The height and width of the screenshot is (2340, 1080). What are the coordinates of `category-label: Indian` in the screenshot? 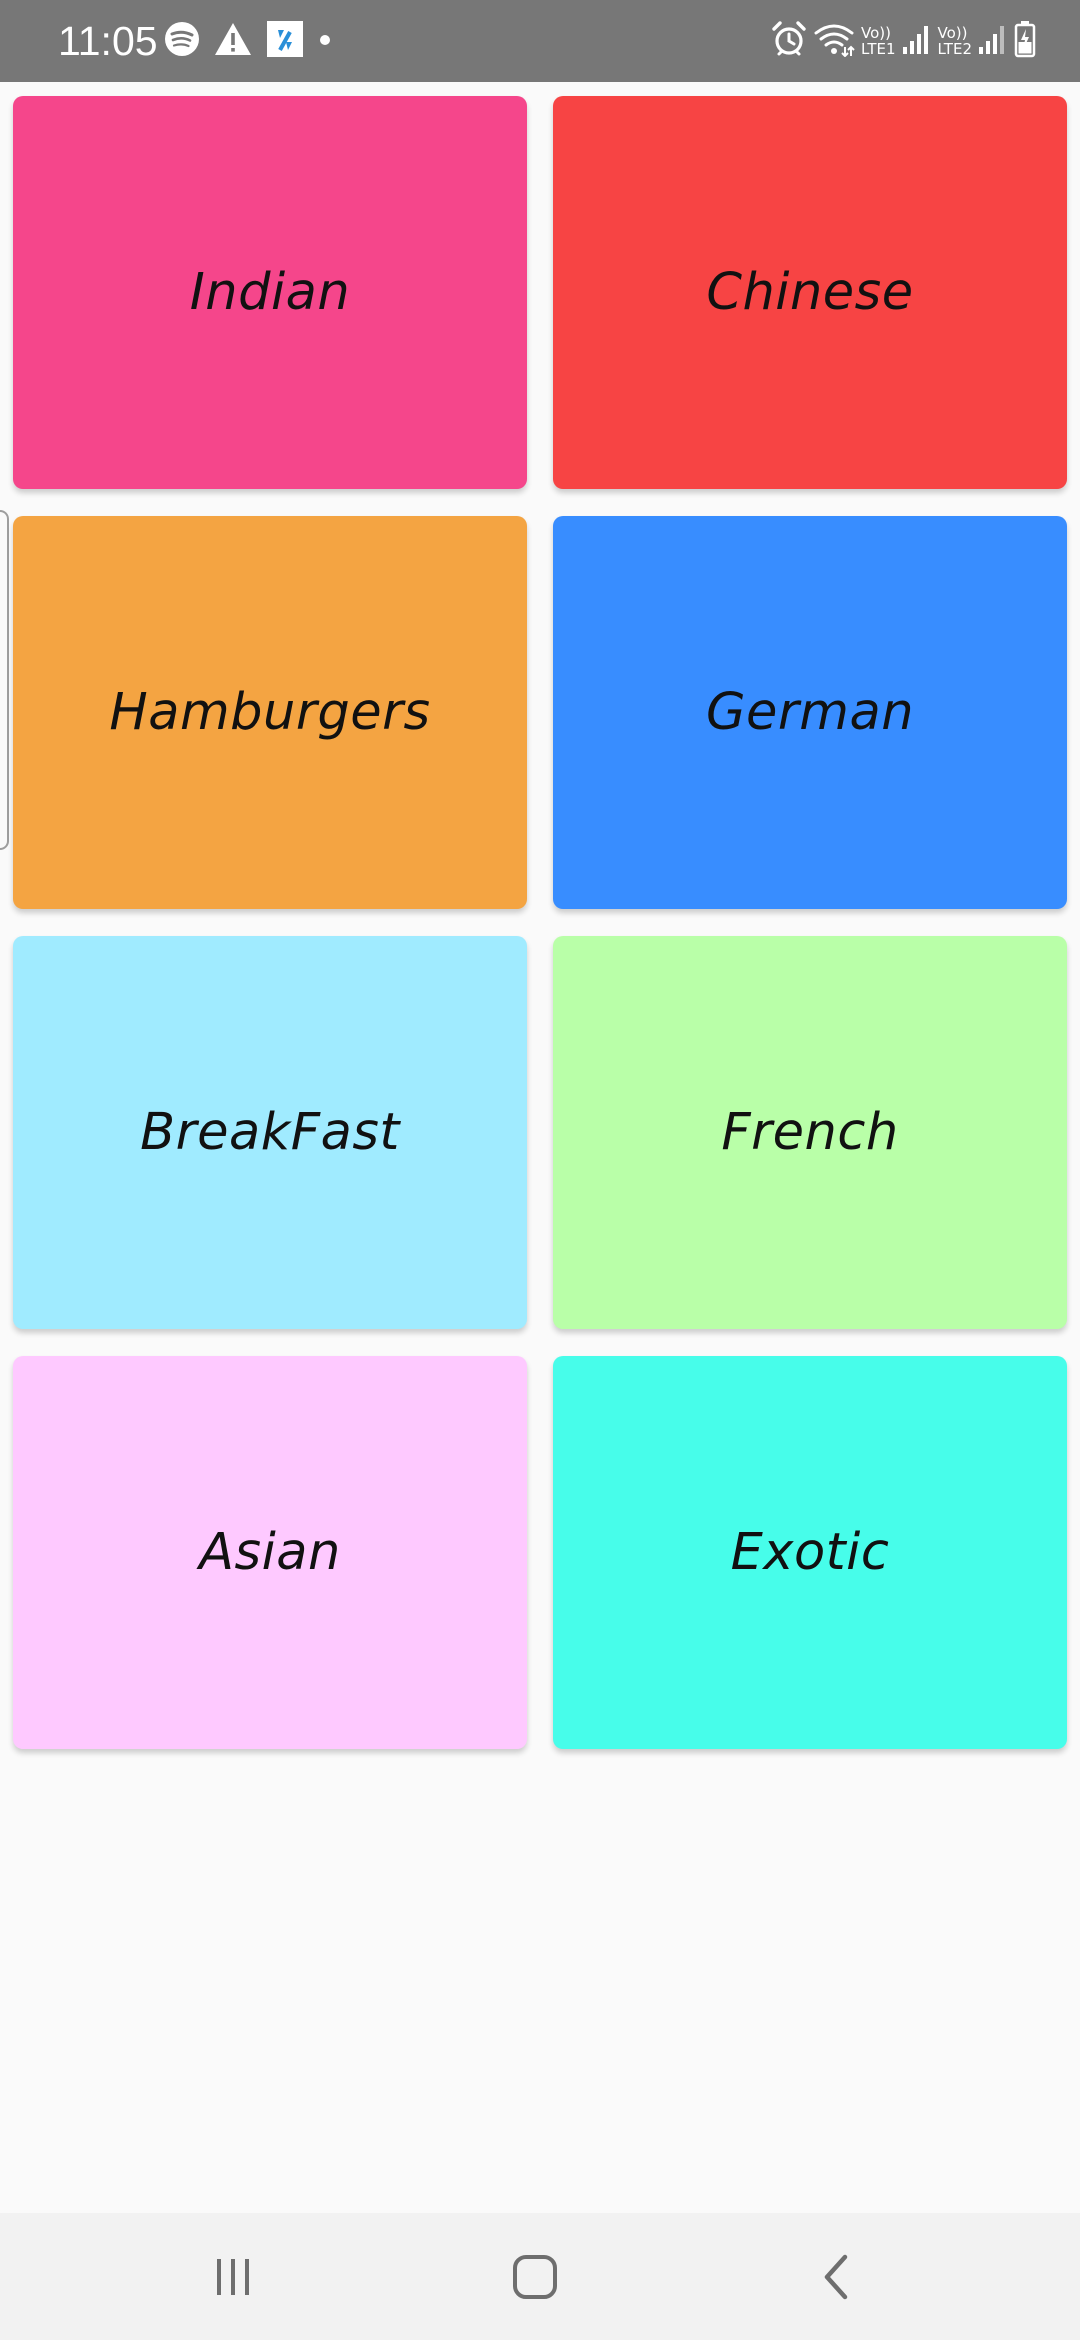 It's located at (270, 292).